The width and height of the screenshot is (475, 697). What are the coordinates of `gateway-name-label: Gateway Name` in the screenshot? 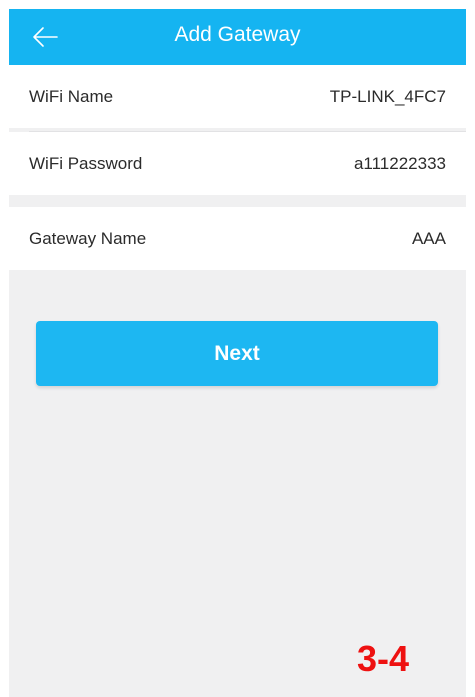 It's located at (88, 238).